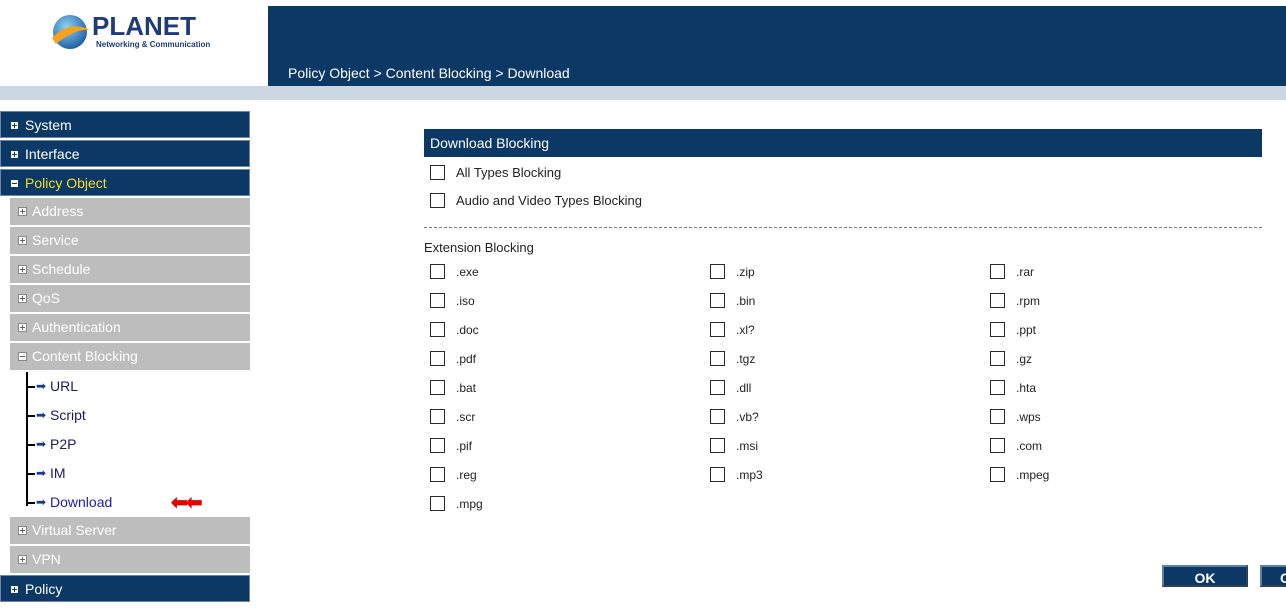 This screenshot has width=1286, height=610. I want to click on extension-label: .mp3, so click(749, 475).